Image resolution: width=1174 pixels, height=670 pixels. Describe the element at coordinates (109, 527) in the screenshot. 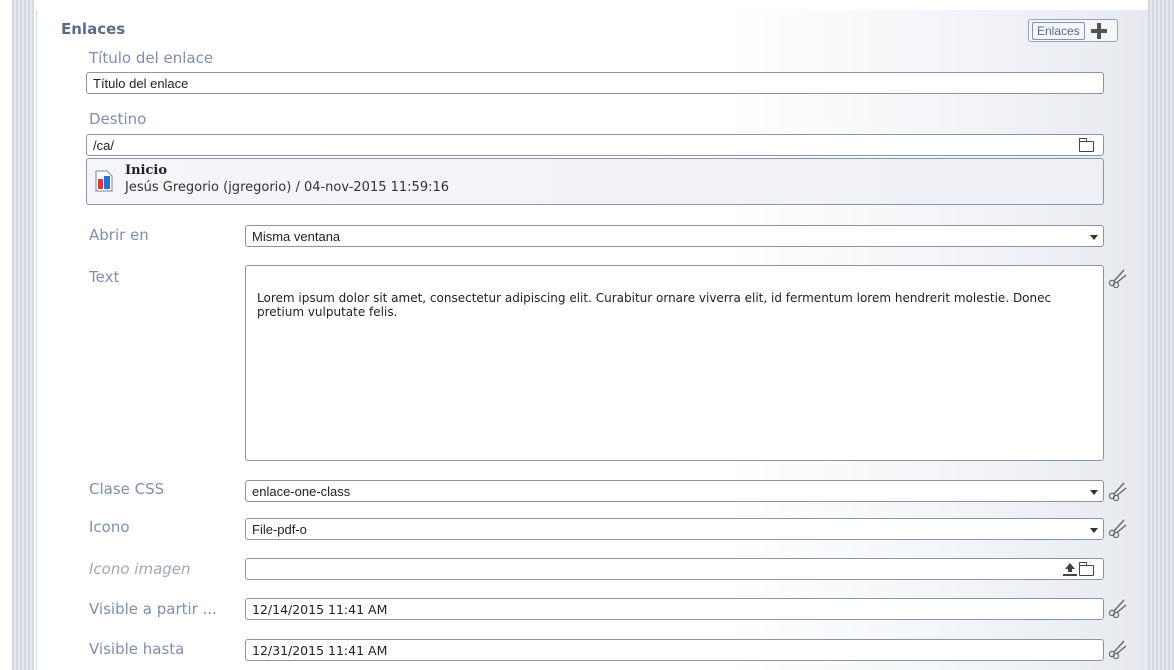

I see `icon-label: Icono` at that location.